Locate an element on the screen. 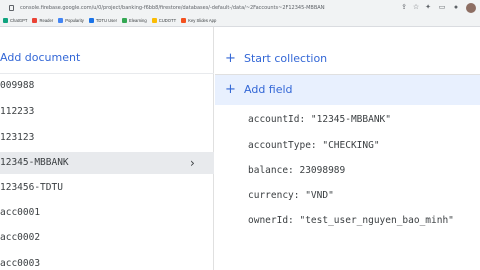 This screenshot has height=270, width=480. field-row: accountId: "12345-MBBANK" is located at coordinates (319, 119).